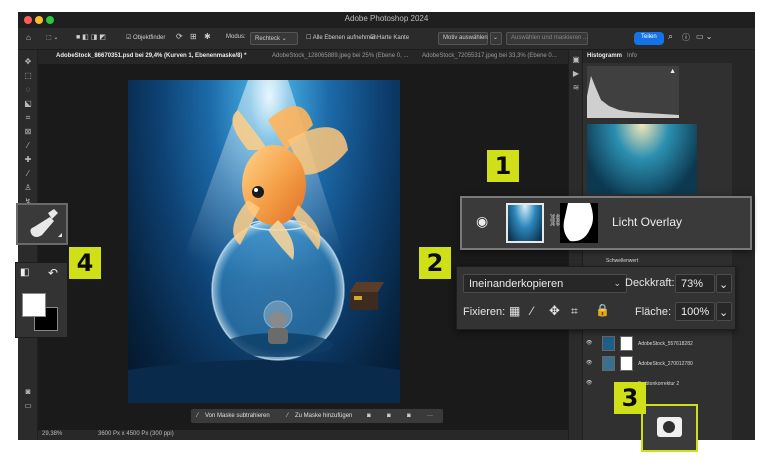 The height and width of the screenshot is (470, 770). I want to click on grid-icon: ⊞, so click(193, 36).